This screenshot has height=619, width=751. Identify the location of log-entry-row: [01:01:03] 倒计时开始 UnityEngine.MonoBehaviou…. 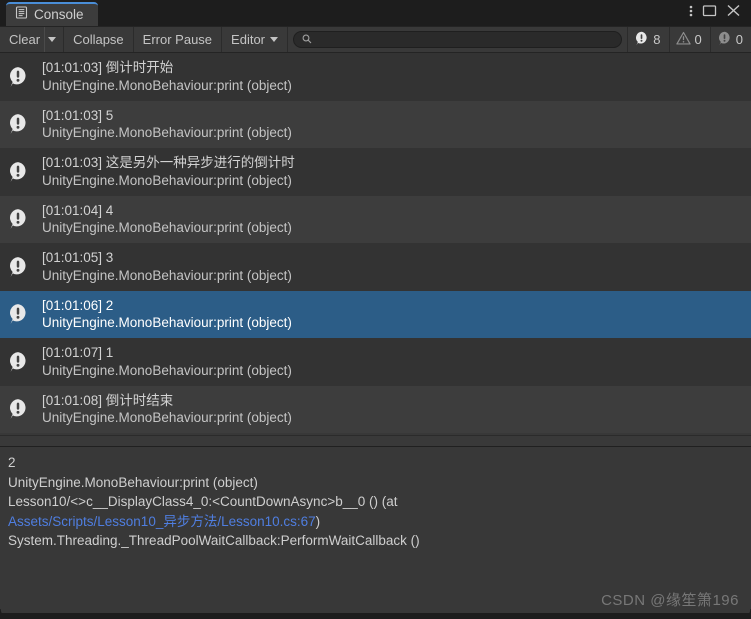
(375, 77).